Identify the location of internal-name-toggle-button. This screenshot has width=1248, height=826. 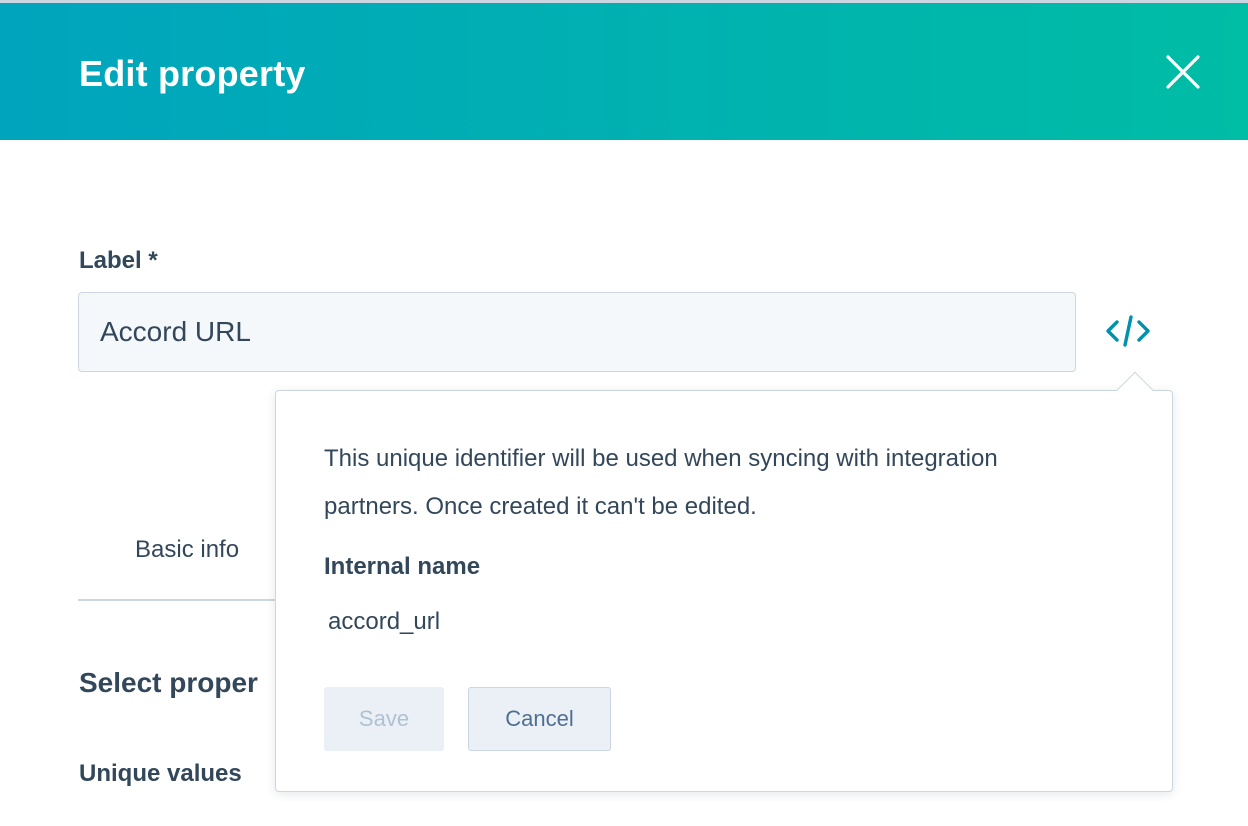
(1128, 331).